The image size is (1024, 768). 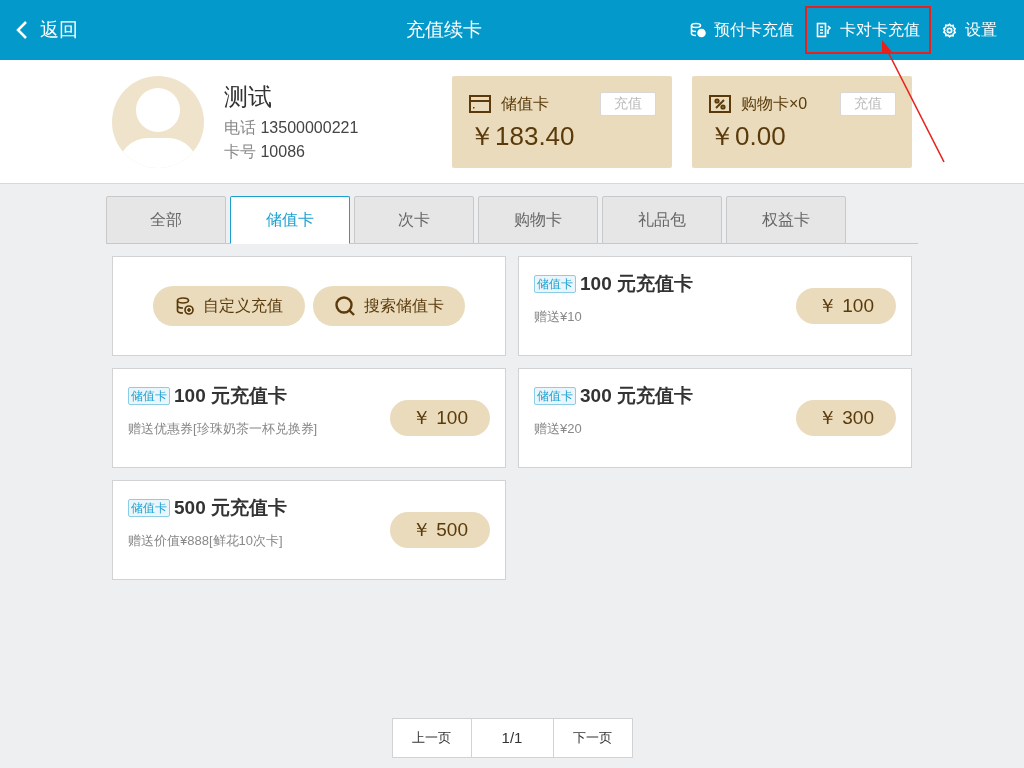 What do you see at coordinates (206, 540) in the screenshot?
I see `bonus-text: 赠送价值¥888[鲜花10次卡]` at bounding box center [206, 540].